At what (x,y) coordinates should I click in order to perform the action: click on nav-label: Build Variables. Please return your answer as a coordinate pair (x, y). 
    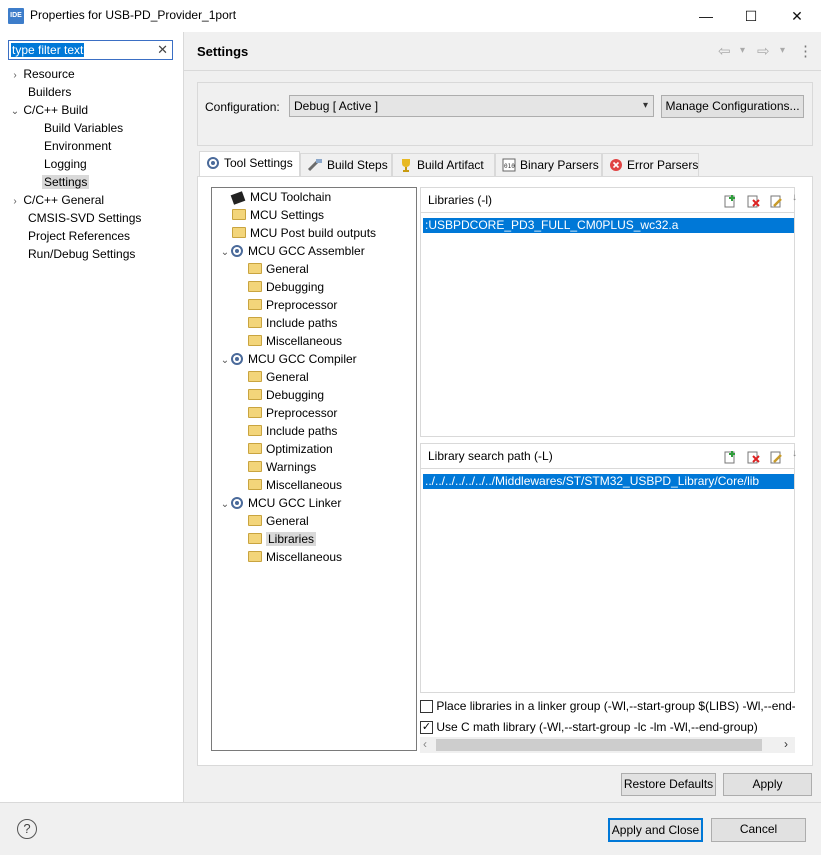
    Looking at the image, I should click on (83, 128).